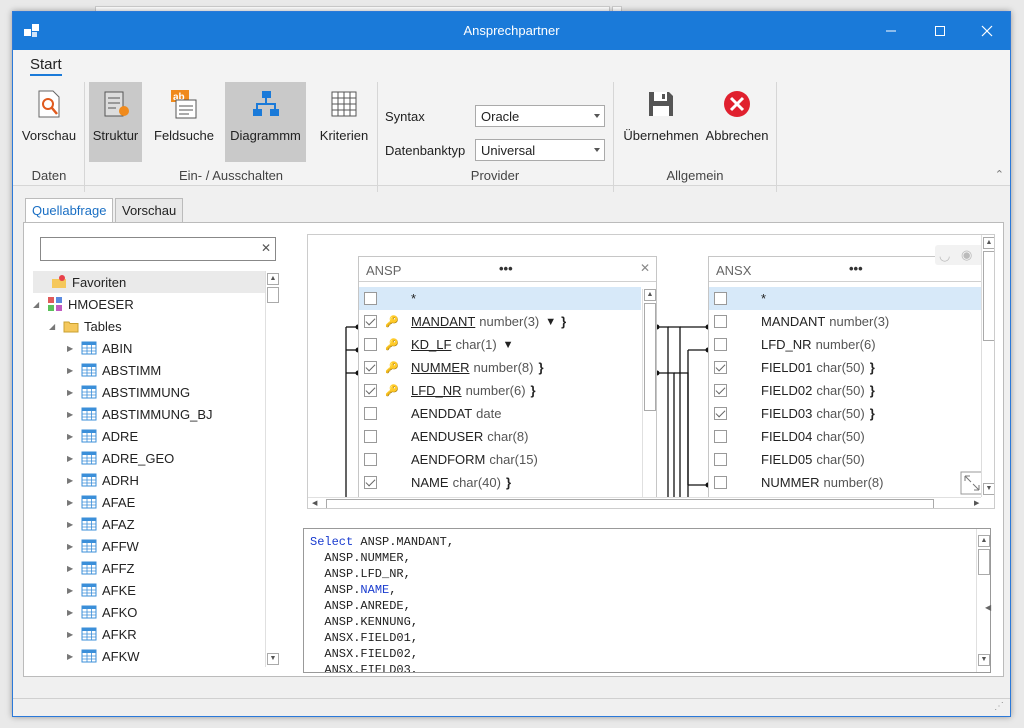  Describe the element at coordinates (272, 469) in the screenshot. I see `tree-scrollbar: ▲ ▼` at that location.